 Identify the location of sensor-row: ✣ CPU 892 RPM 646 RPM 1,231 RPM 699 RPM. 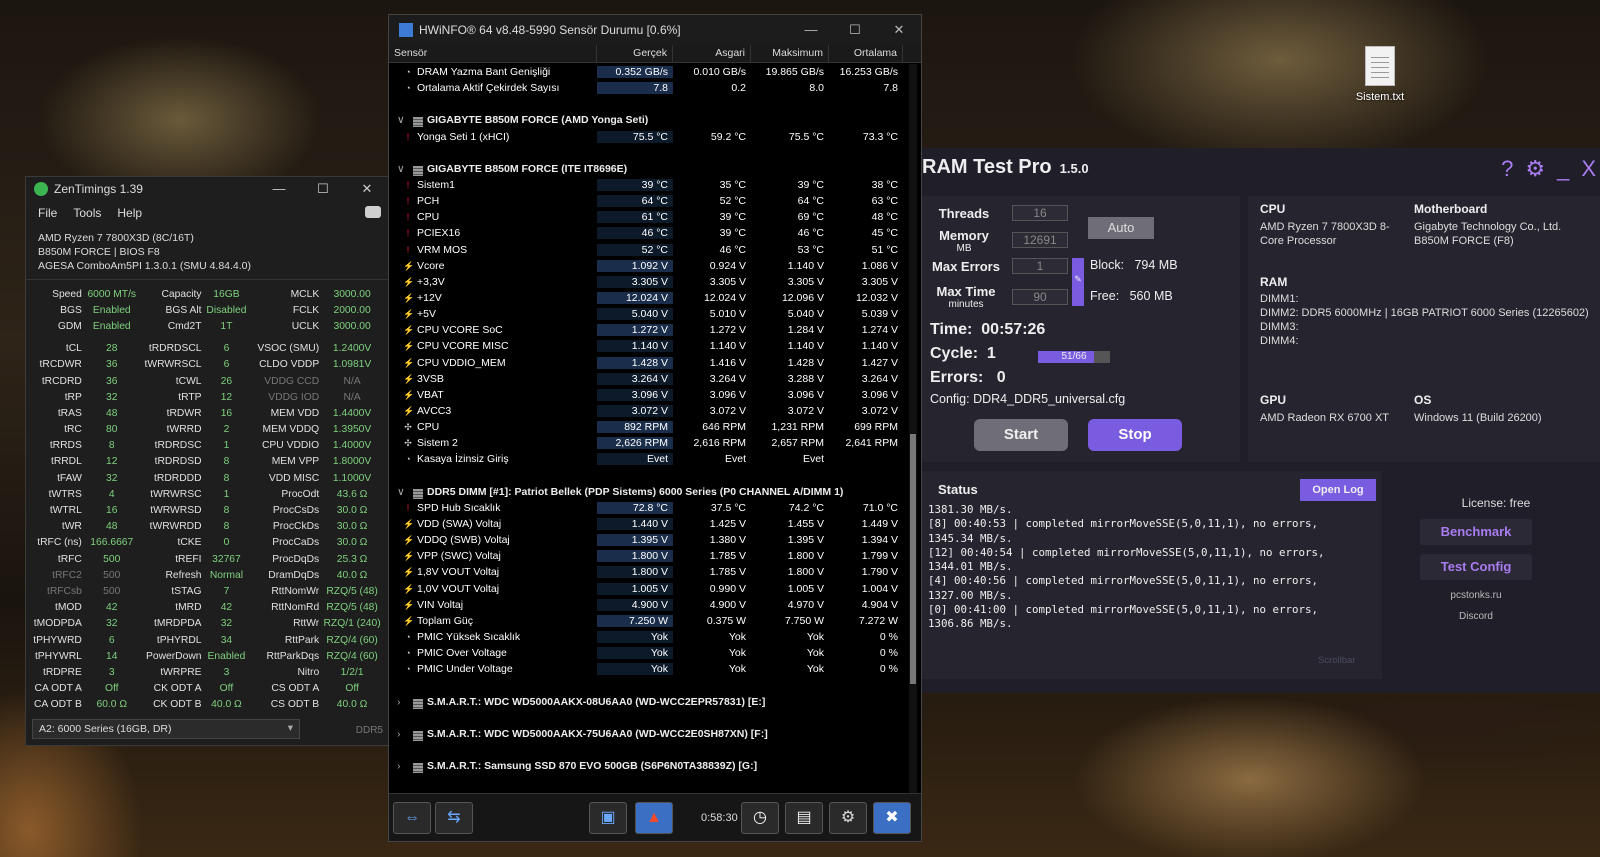
(648, 427).